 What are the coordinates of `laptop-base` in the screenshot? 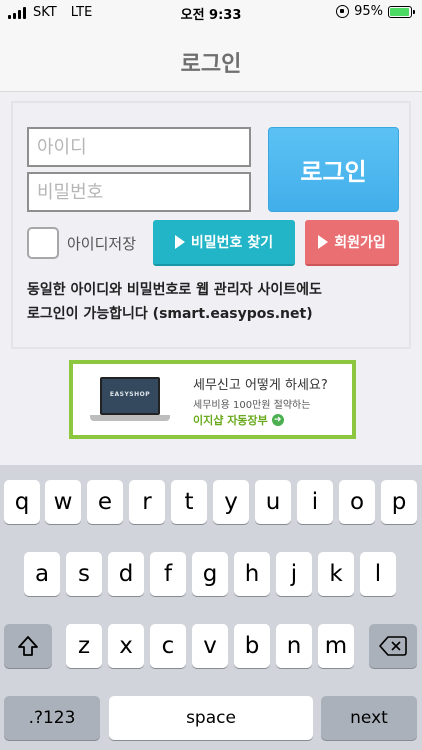 It's located at (130, 418).